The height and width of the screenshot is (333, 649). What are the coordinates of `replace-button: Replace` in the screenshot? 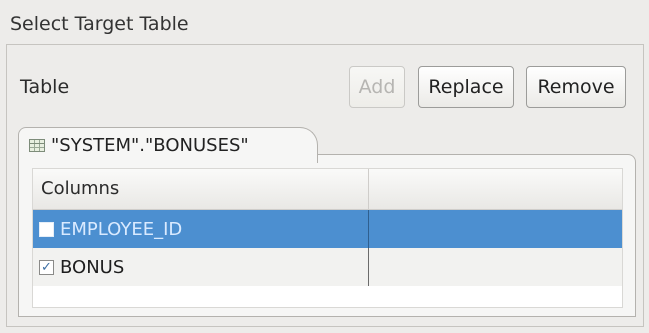 It's located at (466, 87).